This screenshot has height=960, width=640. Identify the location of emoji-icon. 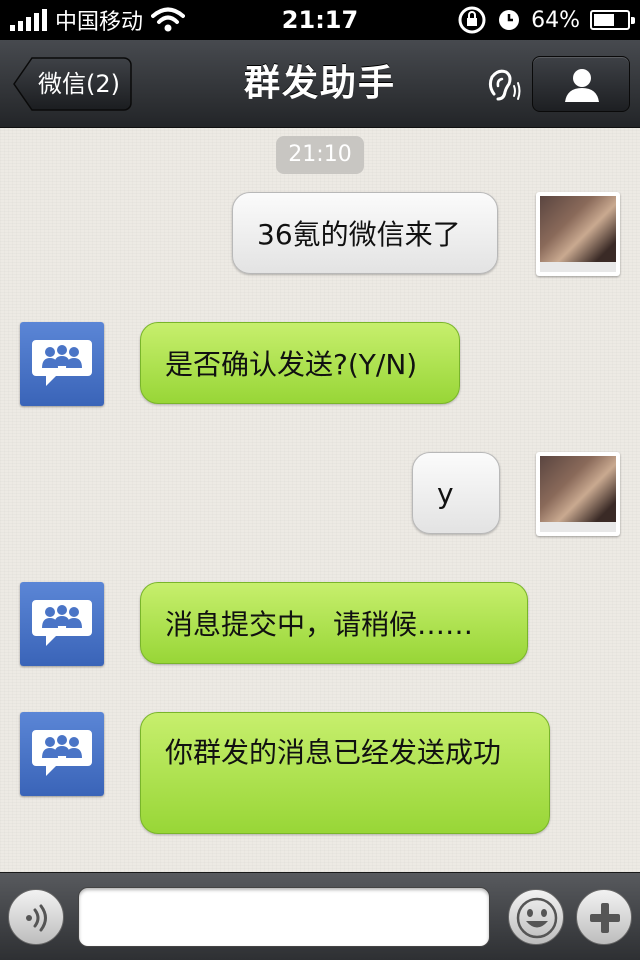
(537, 918).